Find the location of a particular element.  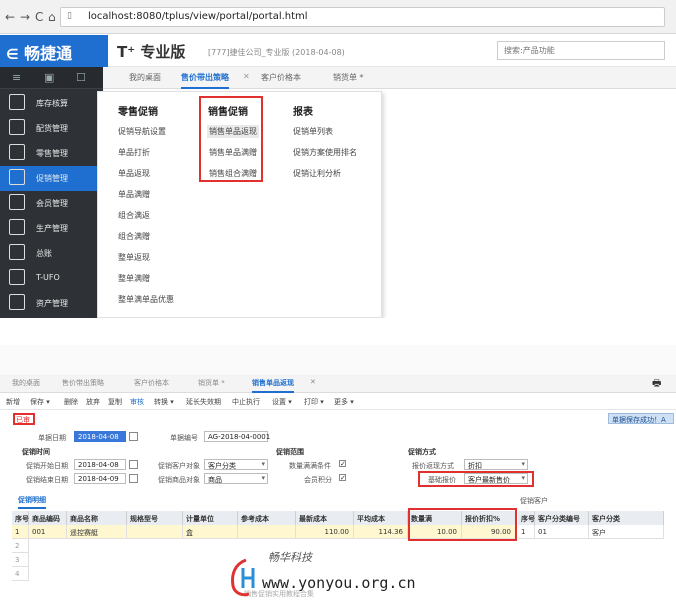

promo-time-section: 促销时间 is located at coordinates (36, 452).